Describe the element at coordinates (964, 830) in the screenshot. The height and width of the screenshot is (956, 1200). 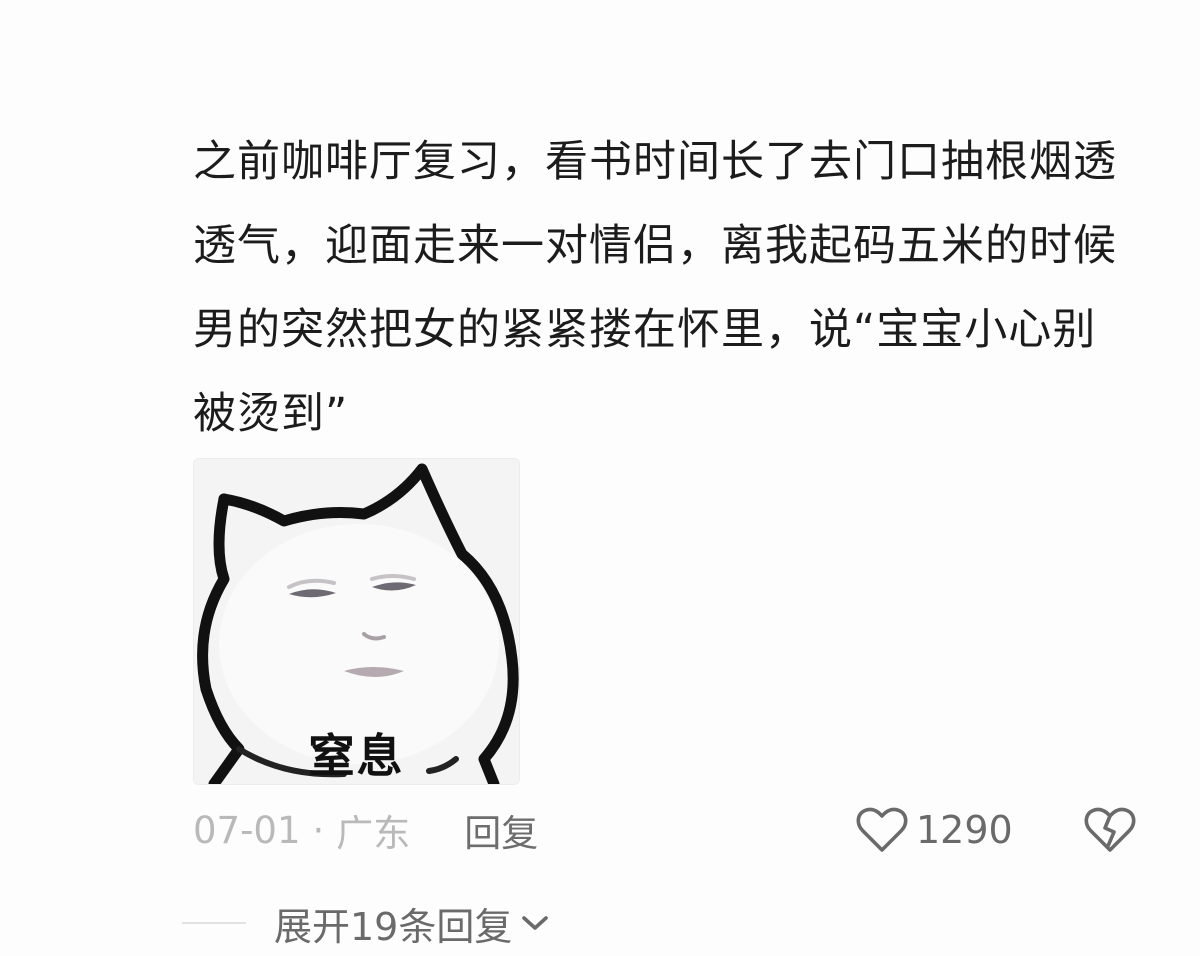
I see `like-count: 1290` at that location.